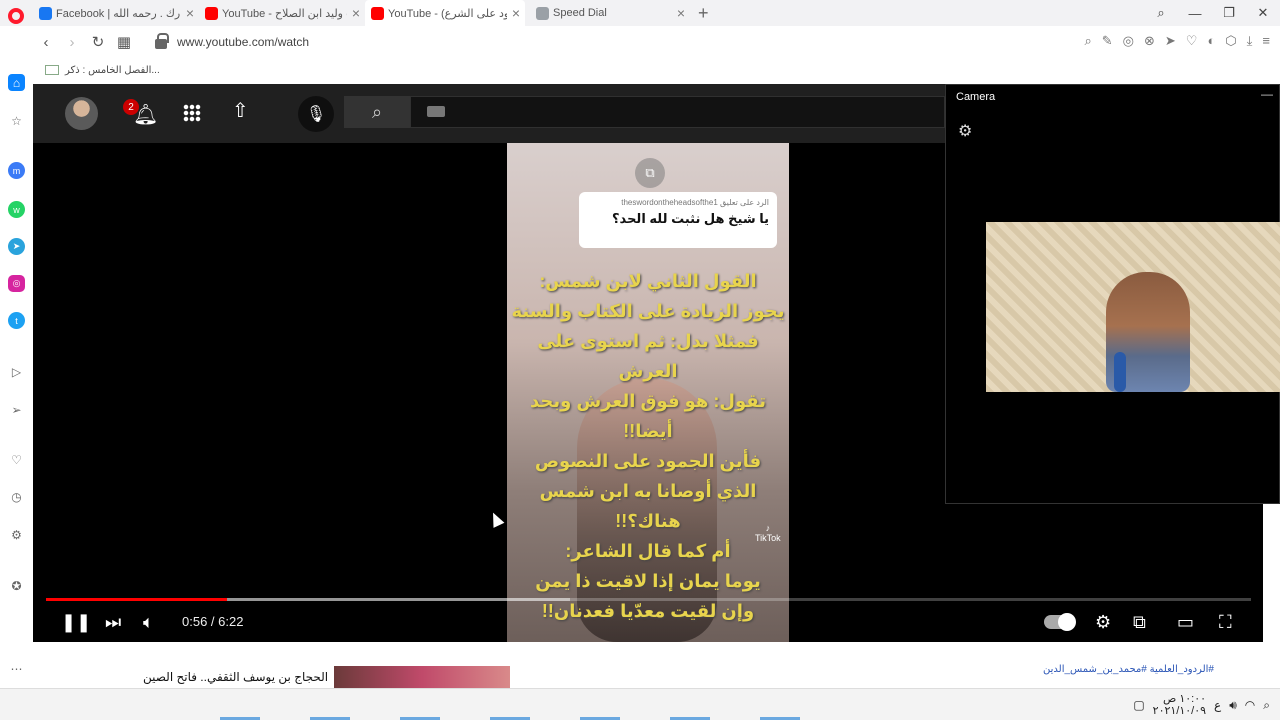  I want to click on progress-bar, so click(648, 599).